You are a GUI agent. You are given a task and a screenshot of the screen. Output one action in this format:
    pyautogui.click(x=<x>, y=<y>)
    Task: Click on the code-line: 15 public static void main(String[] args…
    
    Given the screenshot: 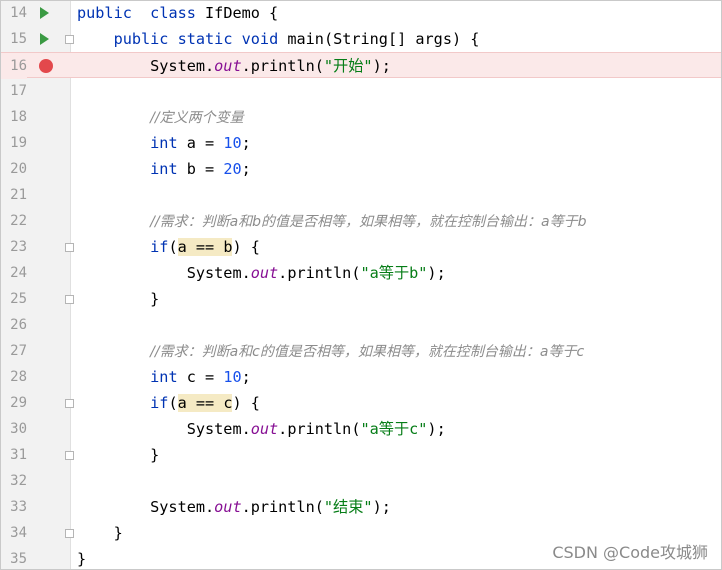 What is the action you would take?
    pyautogui.click(x=361, y=39)
    